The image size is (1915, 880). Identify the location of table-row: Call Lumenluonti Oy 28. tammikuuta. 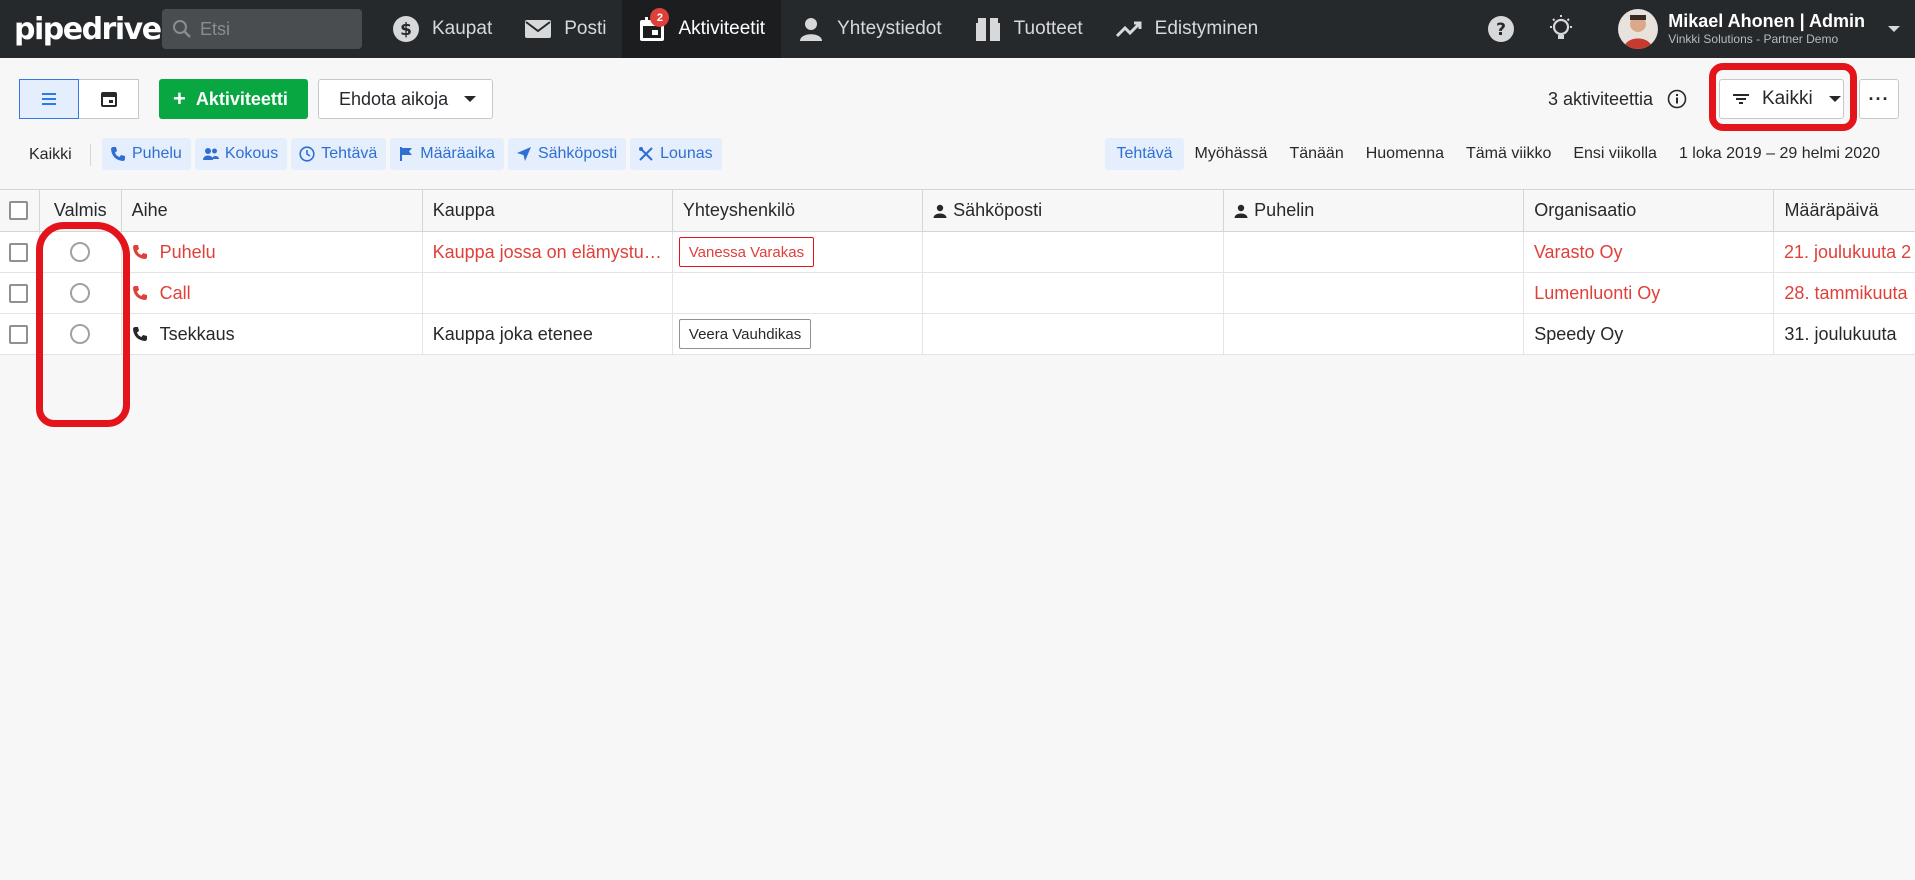
(957, 293).